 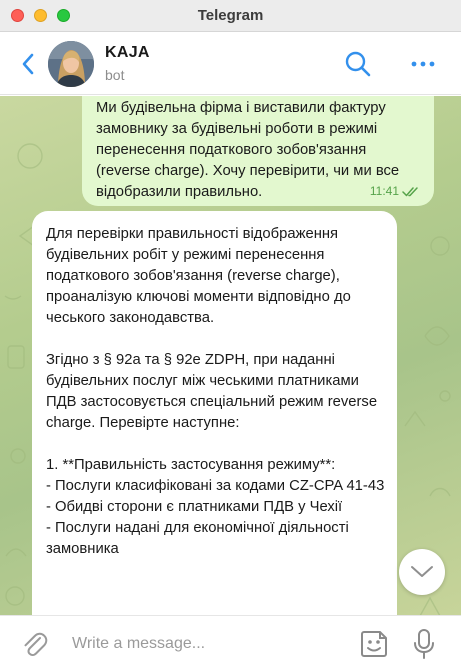 I want to click on avatar, so click(x=71, y=64).